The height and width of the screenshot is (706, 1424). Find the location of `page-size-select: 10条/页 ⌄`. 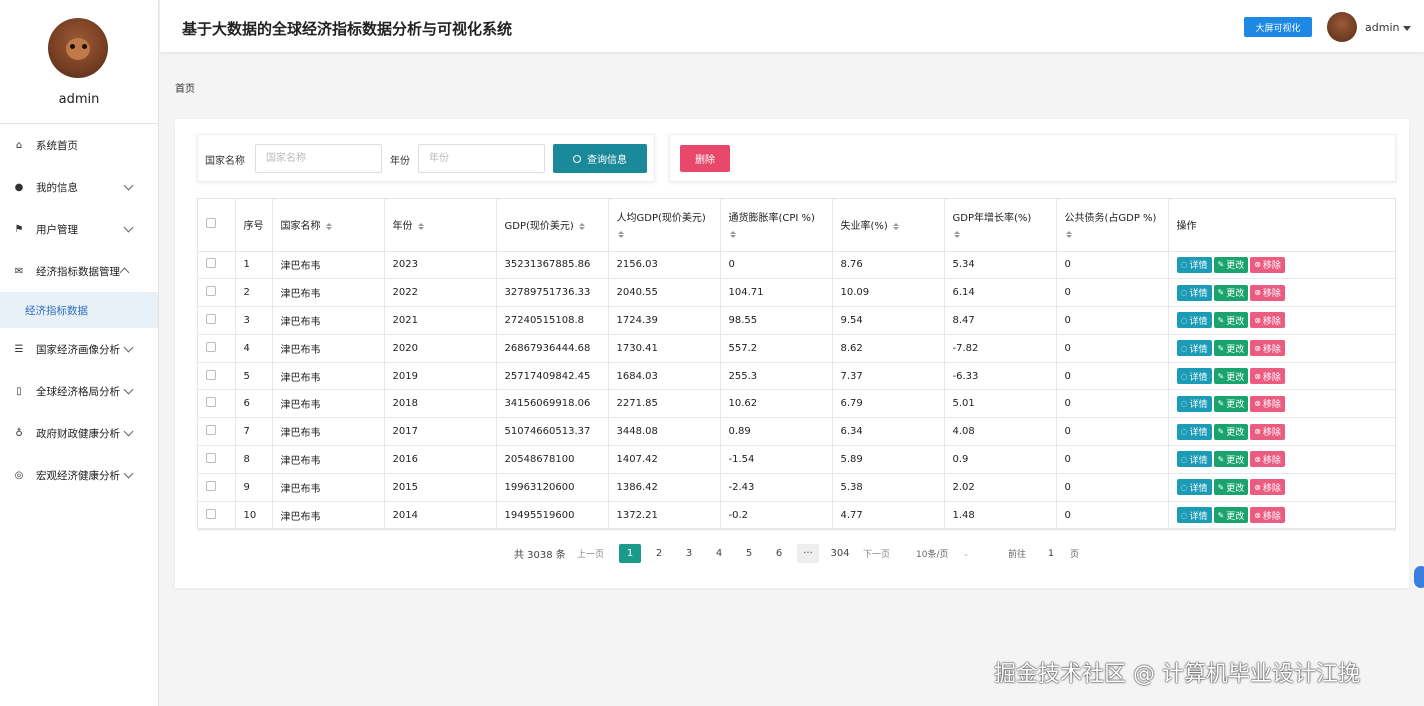

page-size-select: 10条/页 ⌄ is located at coordinates (942, 553).